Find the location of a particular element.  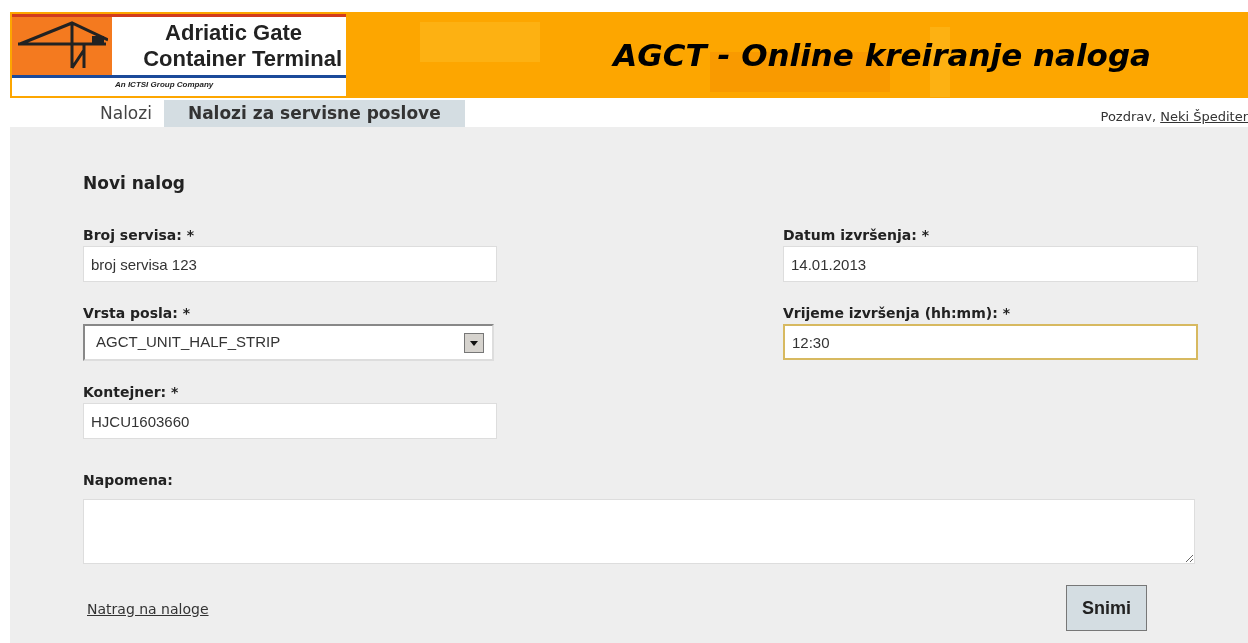

input-field: 14.01.2013 is located at coordinates (990, 264).